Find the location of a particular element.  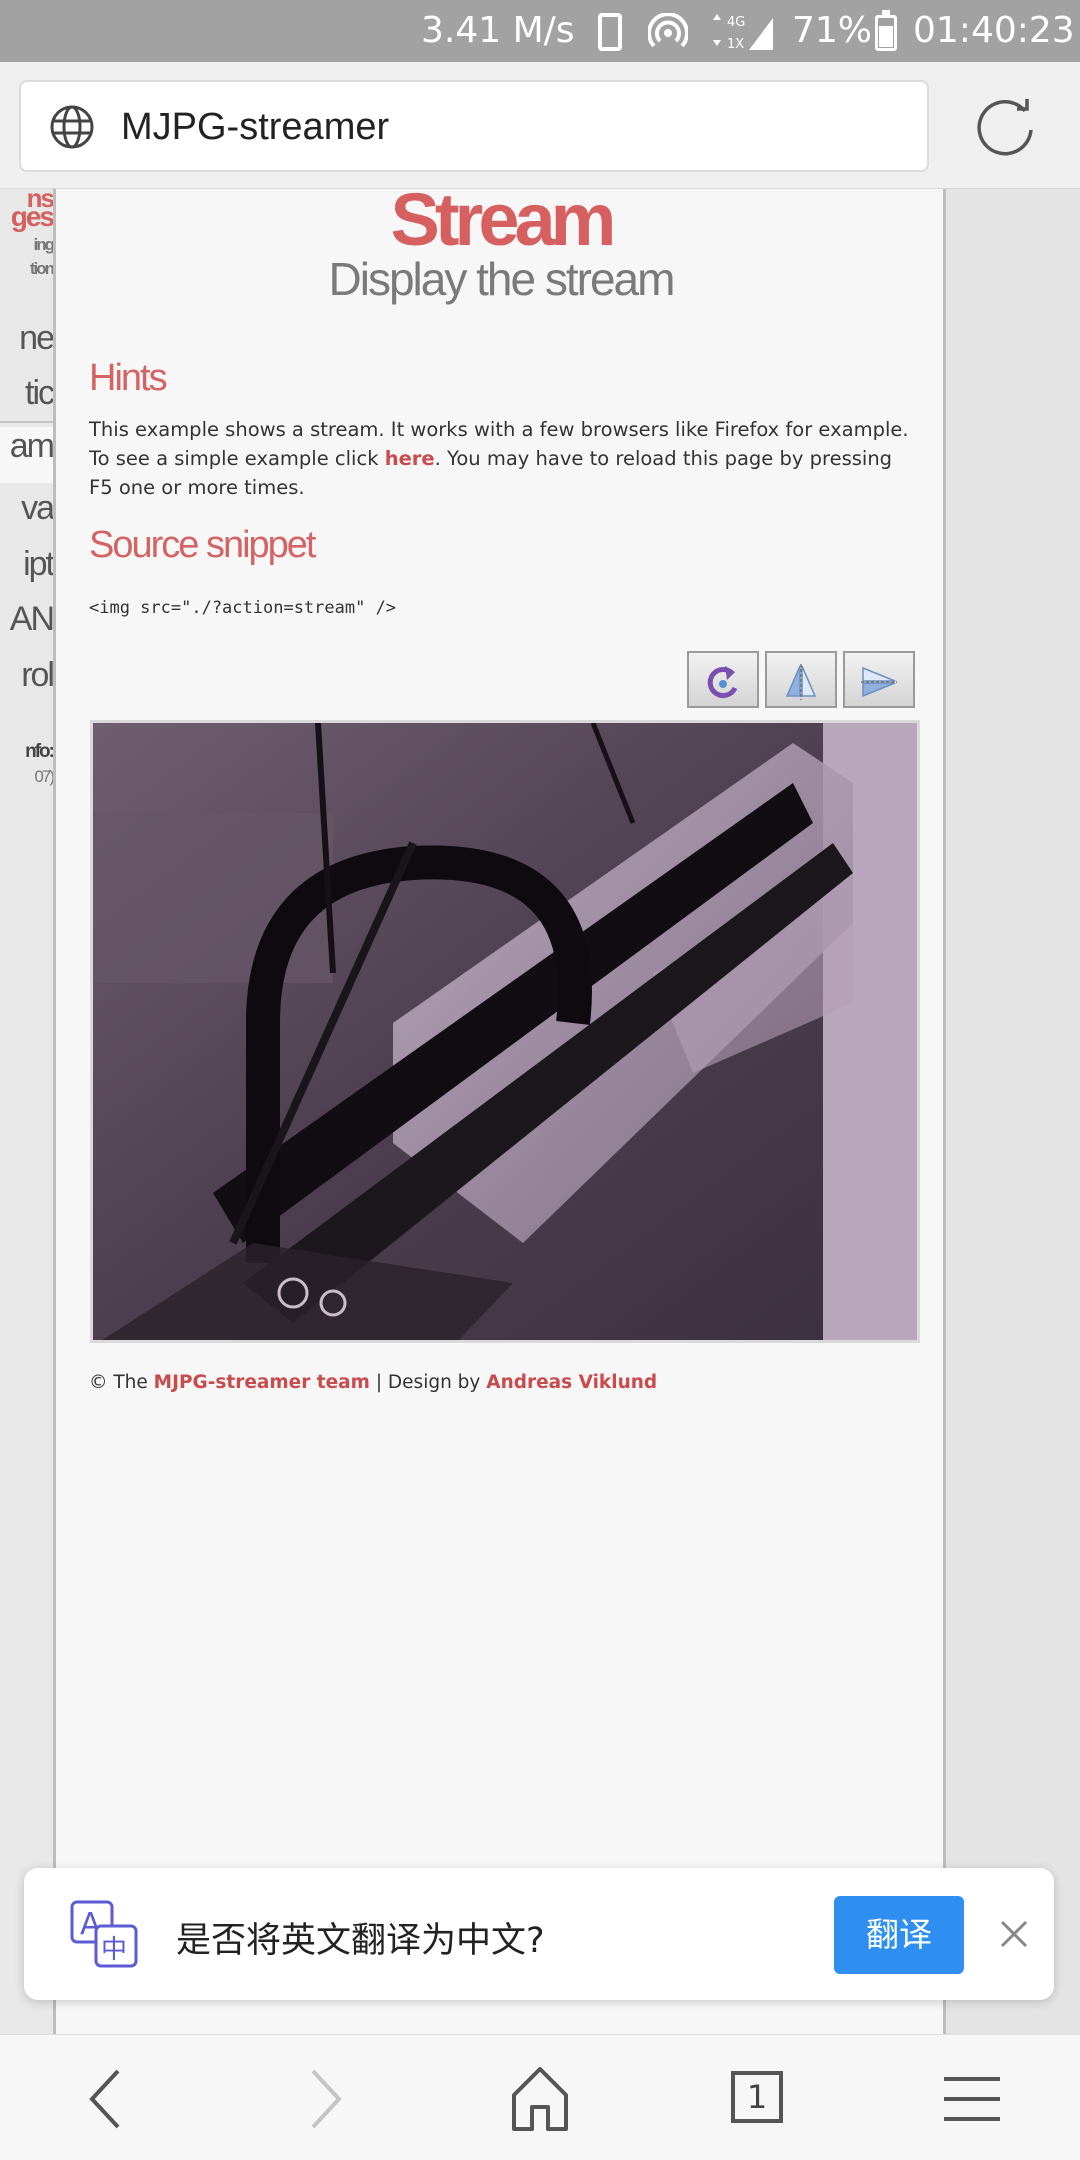

translate-prompt: A 中 是否将英文翻译为中文? 翻译 is located at coordinates (539, 1934).